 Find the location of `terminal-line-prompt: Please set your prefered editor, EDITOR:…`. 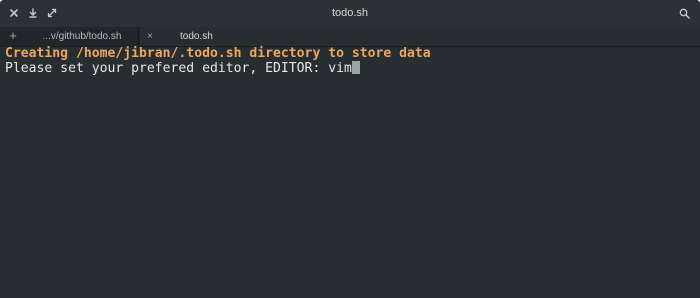

terminal-line-prompt: Please set your prefered editor, EDITOR:… is located at coordinates (350, 68).